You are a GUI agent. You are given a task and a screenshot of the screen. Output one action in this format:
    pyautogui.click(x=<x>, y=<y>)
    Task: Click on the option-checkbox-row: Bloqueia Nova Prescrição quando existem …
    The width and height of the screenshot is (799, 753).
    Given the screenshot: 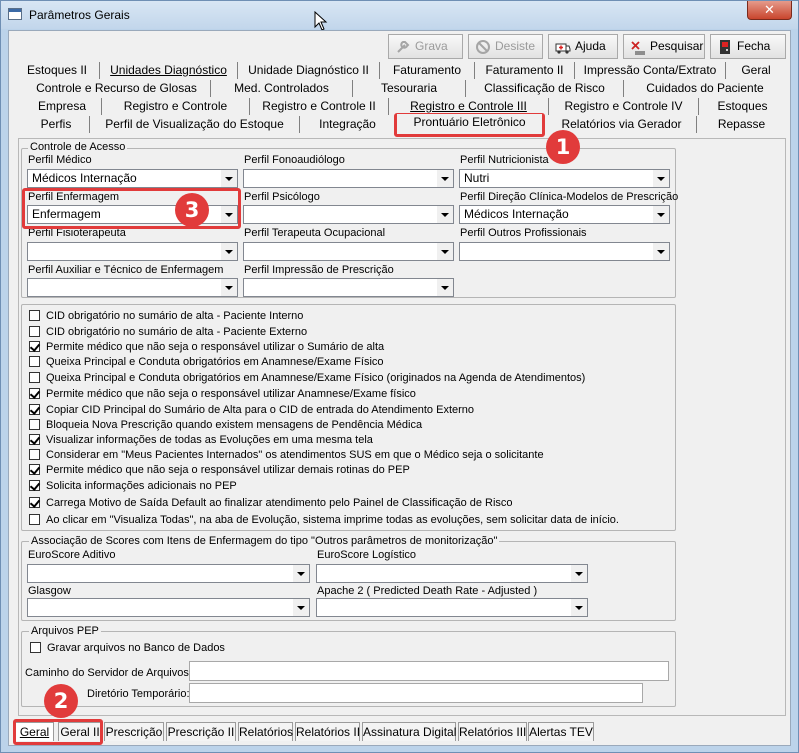 What is the action you would take?
    pyautogui.click(x=225, y=426)
    